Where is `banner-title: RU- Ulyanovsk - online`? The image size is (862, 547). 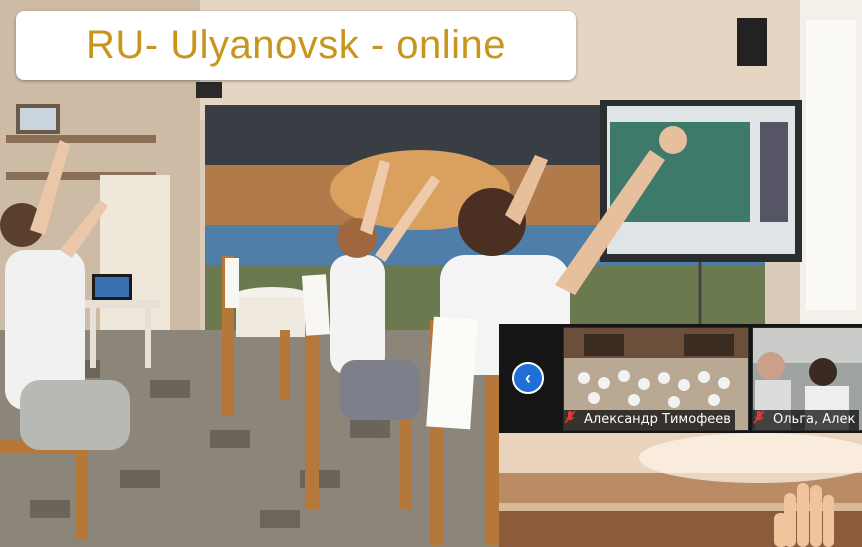 banner-title: RU- Ulyanovsk - online is located at coordinates (296, 45).